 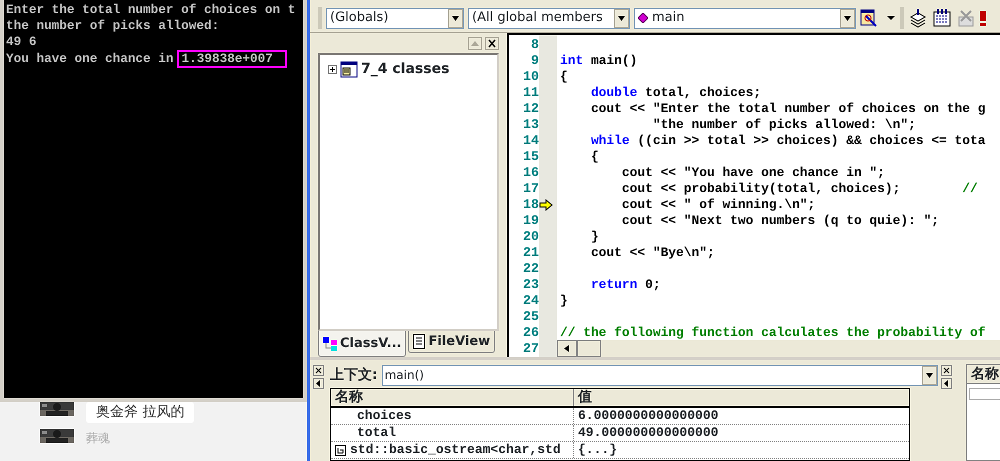 I want to click on line-number: 24, so click(x=530, y=301).